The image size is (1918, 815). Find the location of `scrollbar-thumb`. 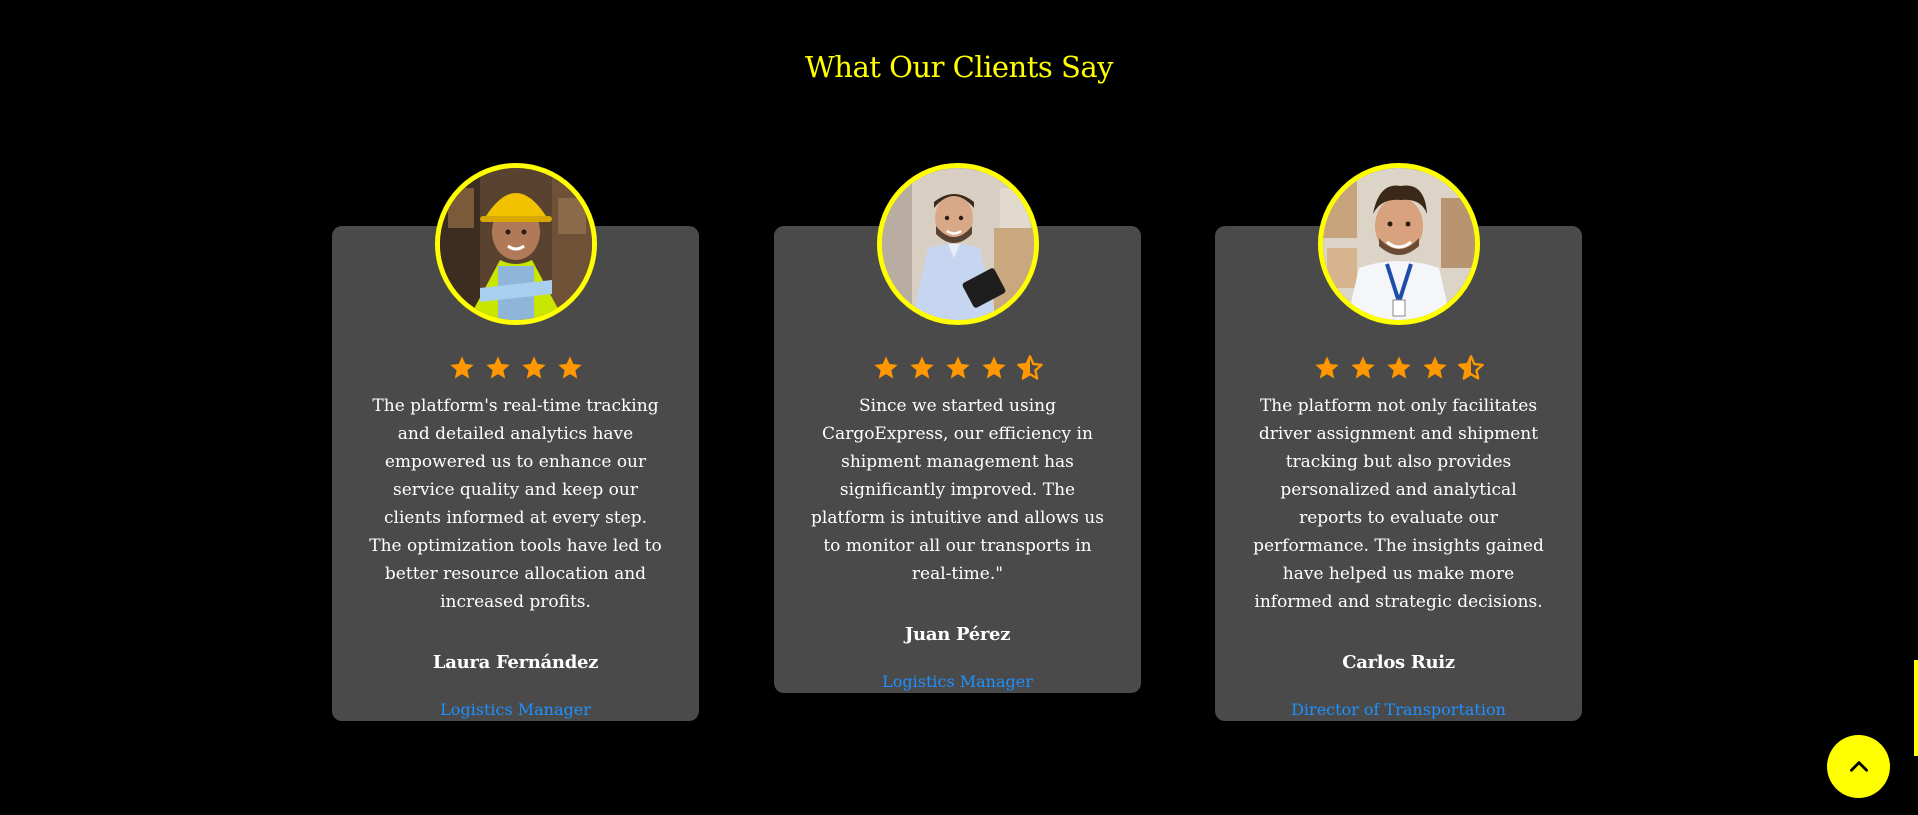

scrollbar-thumb is located at coordinates (1916, 708).